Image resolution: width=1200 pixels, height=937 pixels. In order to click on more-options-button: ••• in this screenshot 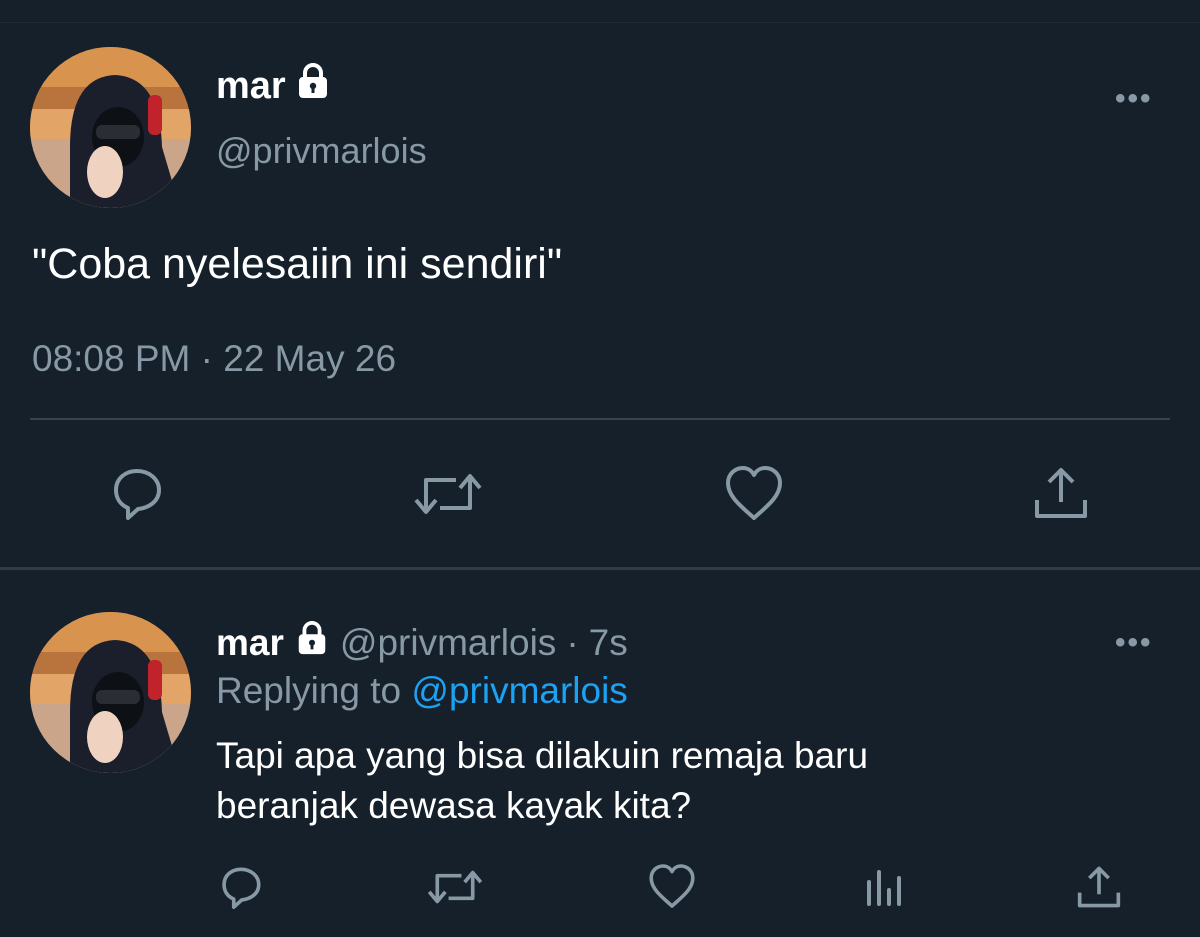, I will do `click(1134, 99)`.